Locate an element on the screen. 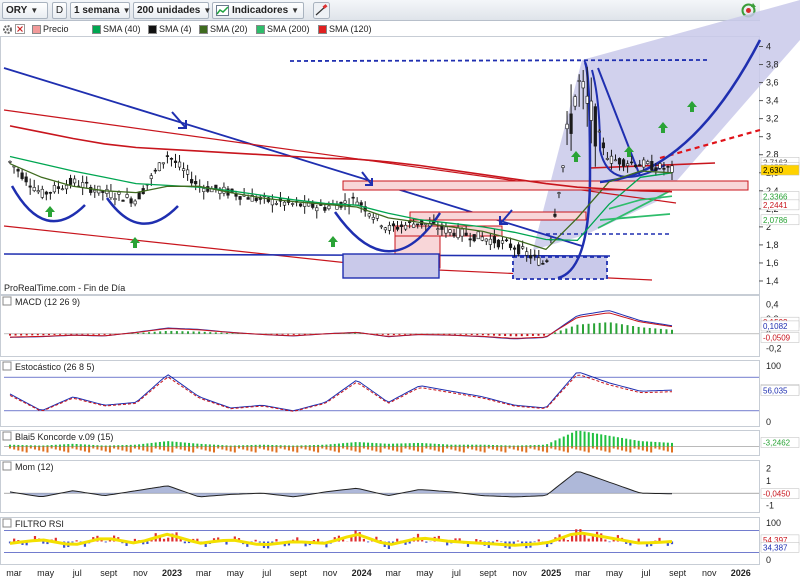  price-badge: -3,2462 is located at coordinates (780, 442).